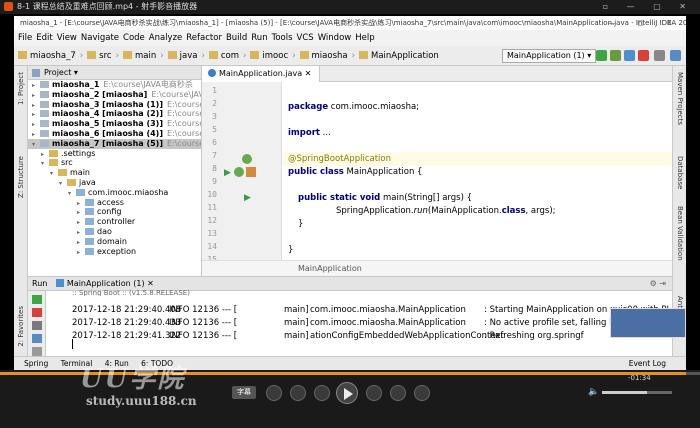  I want to click on tree-item: ▾ main, so click(114, 173).